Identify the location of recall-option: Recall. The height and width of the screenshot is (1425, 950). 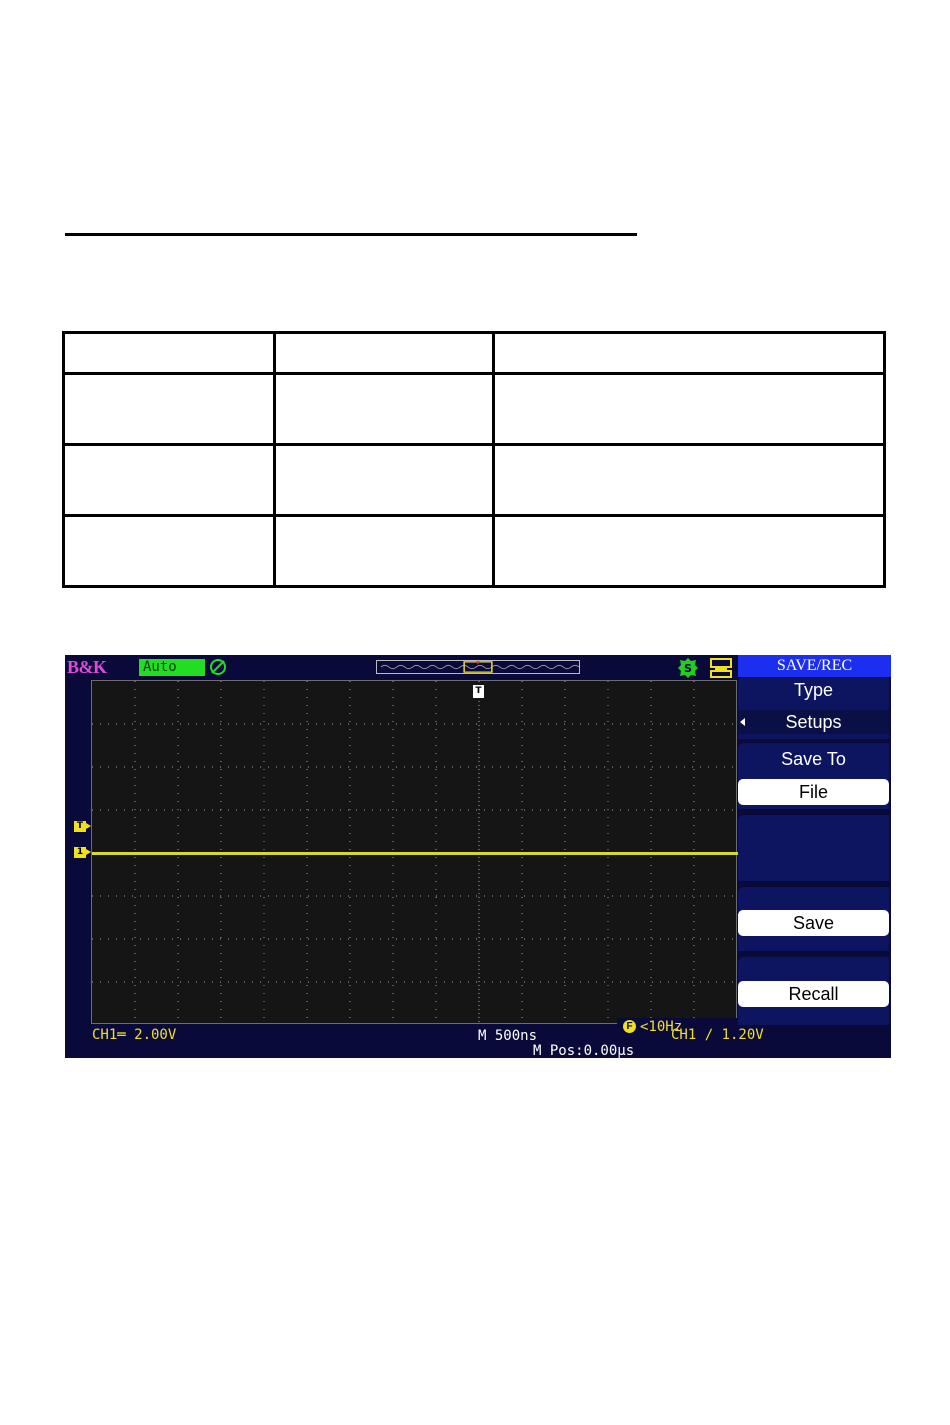
(813, 991).